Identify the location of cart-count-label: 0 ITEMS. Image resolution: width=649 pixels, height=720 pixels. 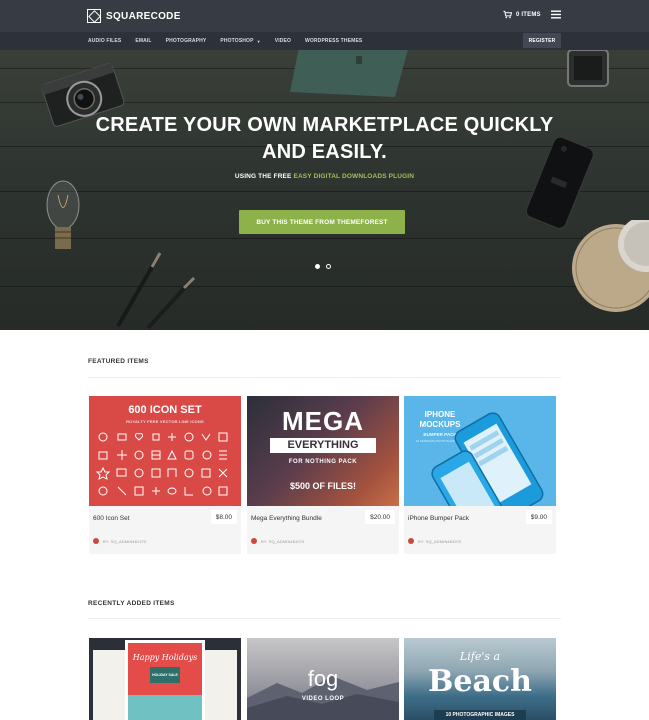
(528, 14).